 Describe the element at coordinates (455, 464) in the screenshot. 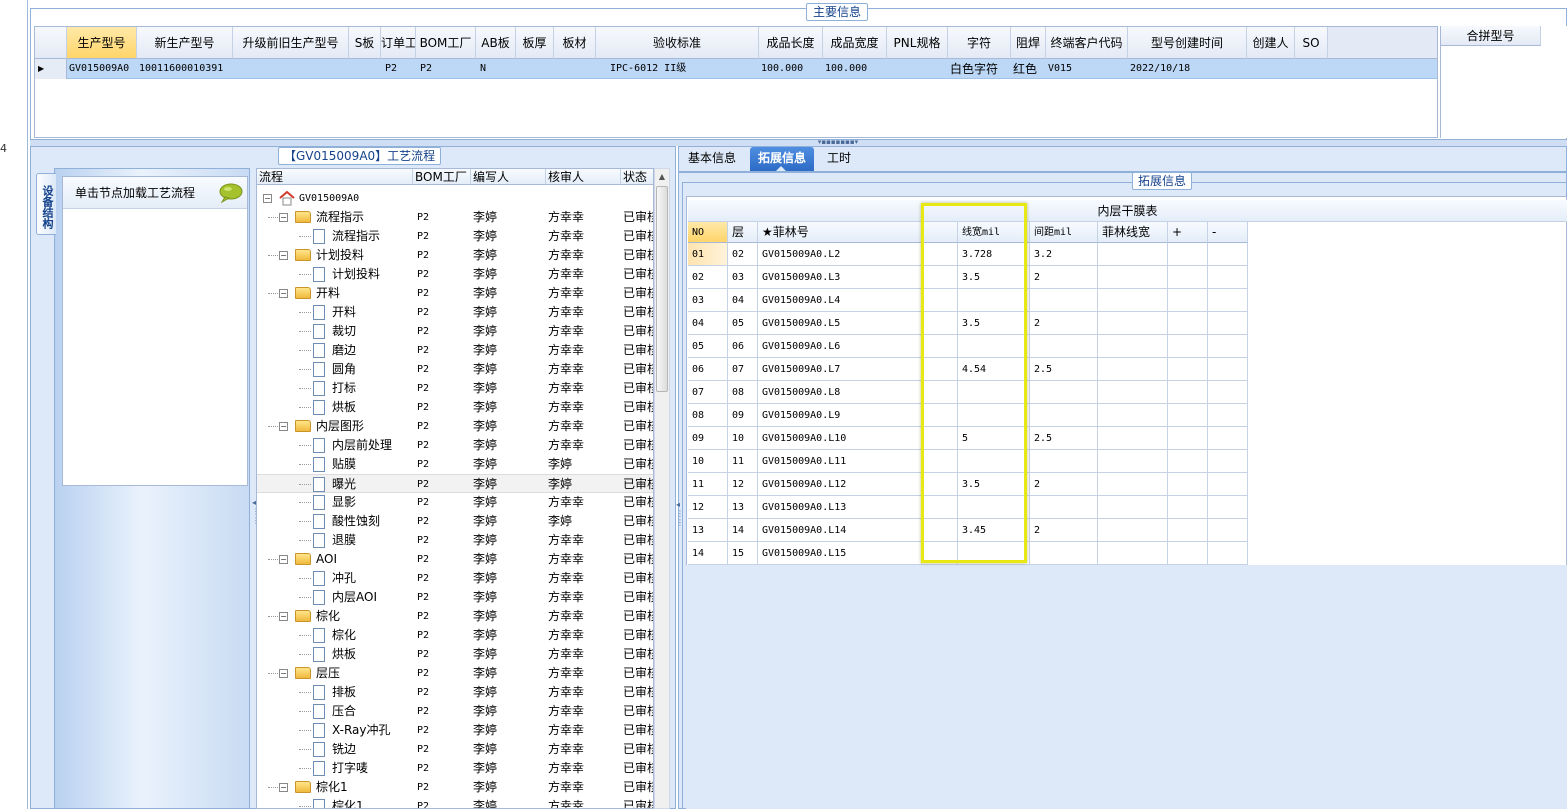

I see `tree-node-row: 贴膜 P2 李婷 李婷 已审核` at that location.